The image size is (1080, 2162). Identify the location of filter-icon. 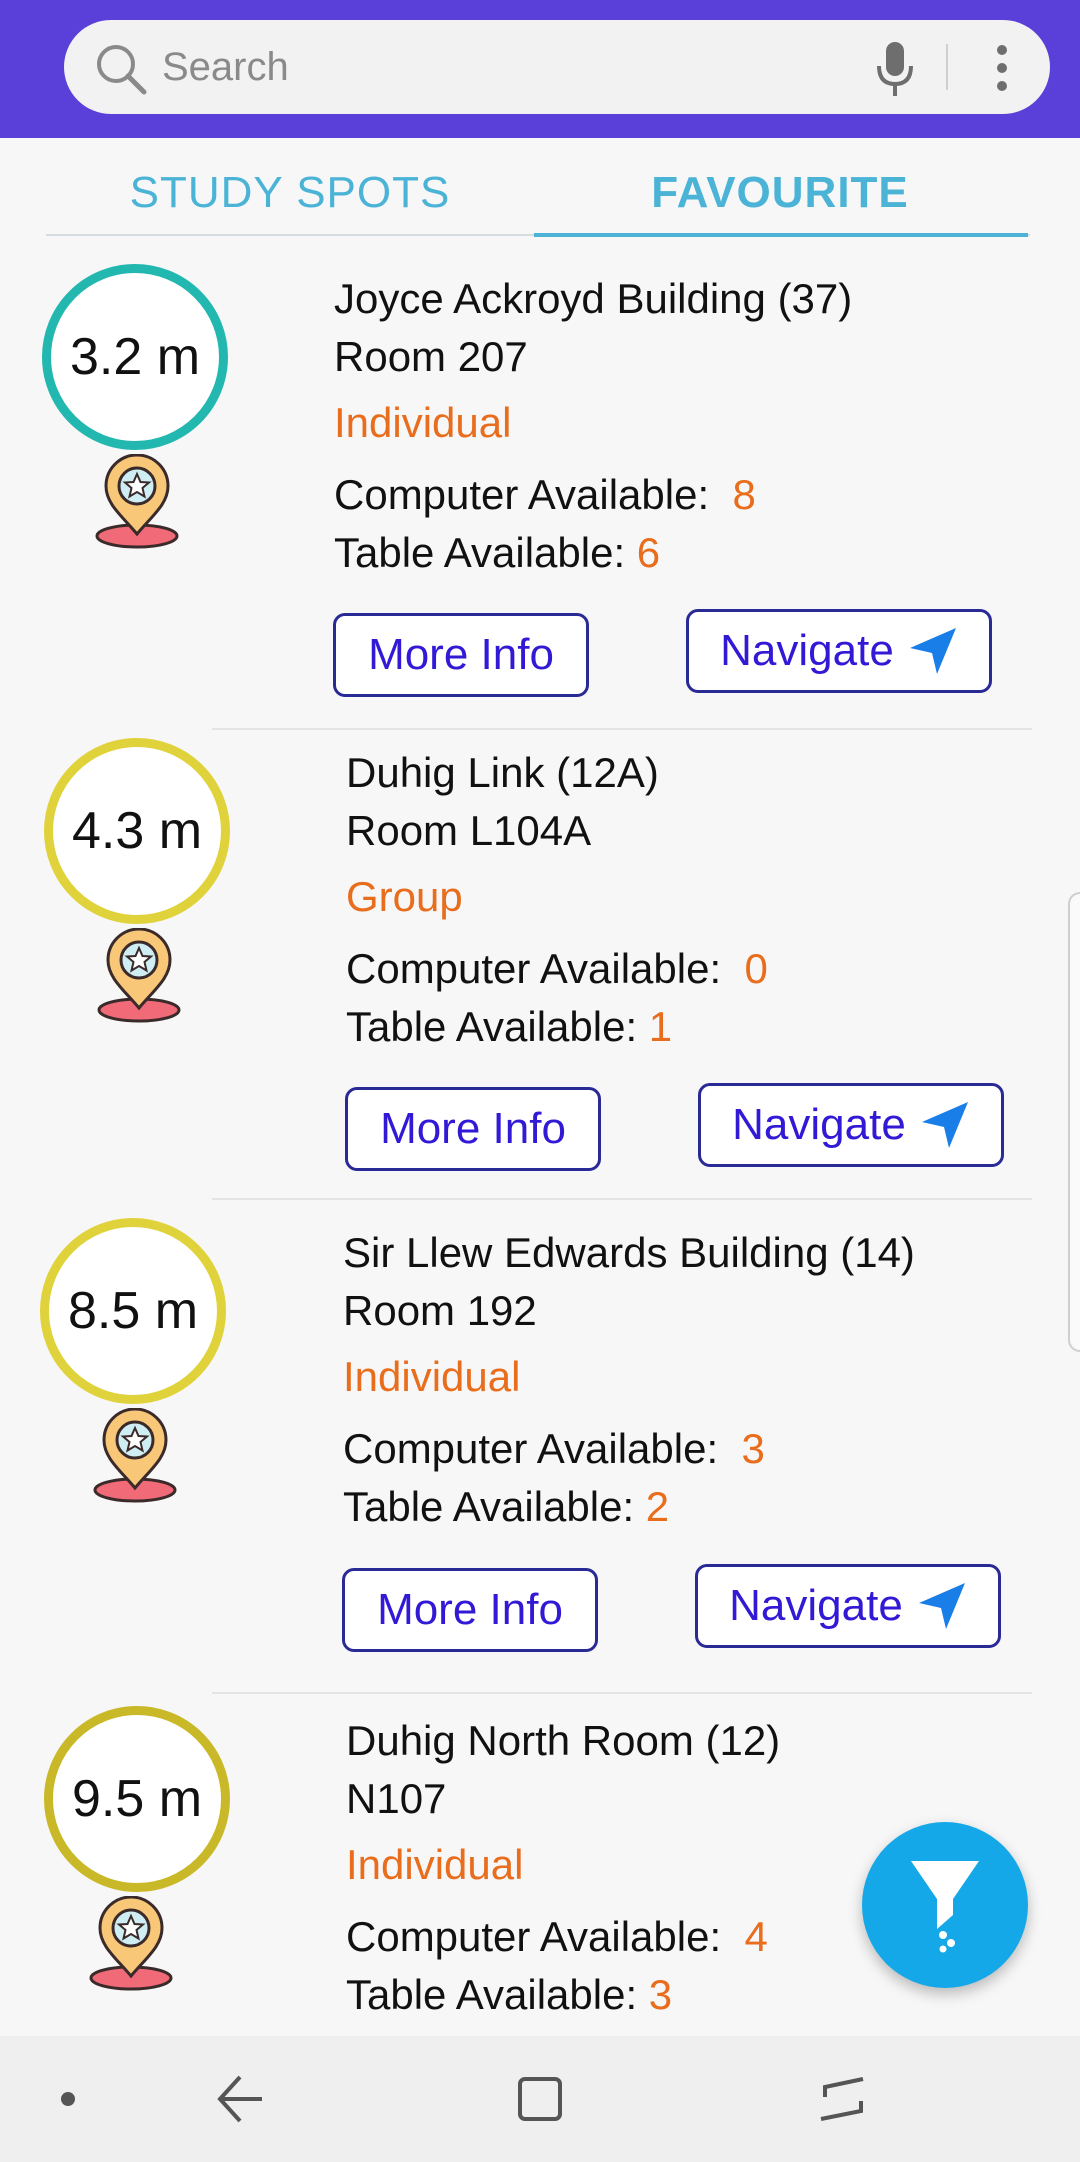
(945, 1907).